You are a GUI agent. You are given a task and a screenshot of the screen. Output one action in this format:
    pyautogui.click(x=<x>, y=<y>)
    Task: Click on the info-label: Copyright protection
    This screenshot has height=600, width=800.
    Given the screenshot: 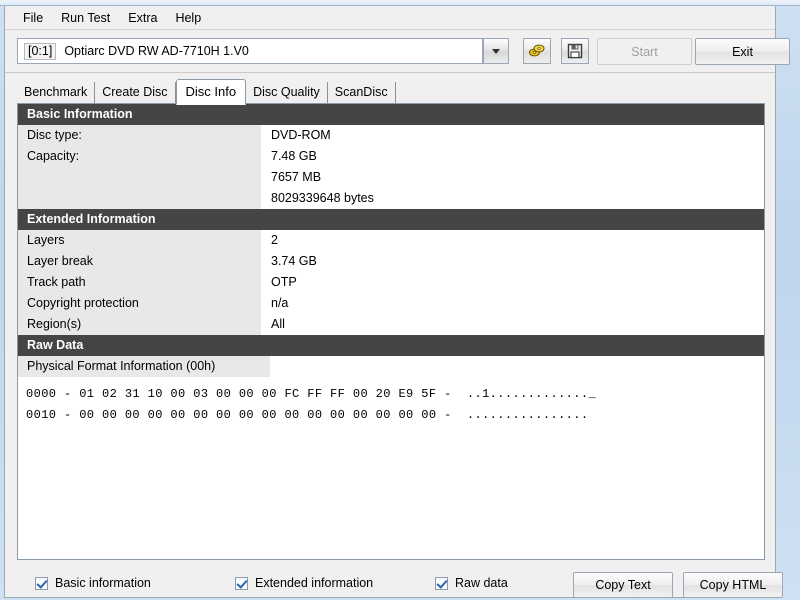 What is the action you would take?
    pyautogui.click(x=139, y=303)
    